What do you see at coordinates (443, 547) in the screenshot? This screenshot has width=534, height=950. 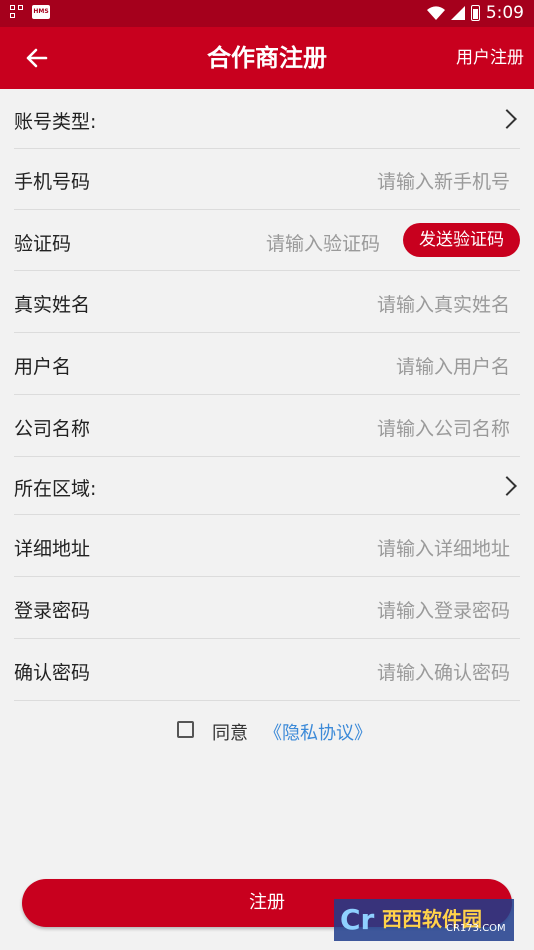 I see `address-input: 请输入详细地址` at bounding box center [443, 547].